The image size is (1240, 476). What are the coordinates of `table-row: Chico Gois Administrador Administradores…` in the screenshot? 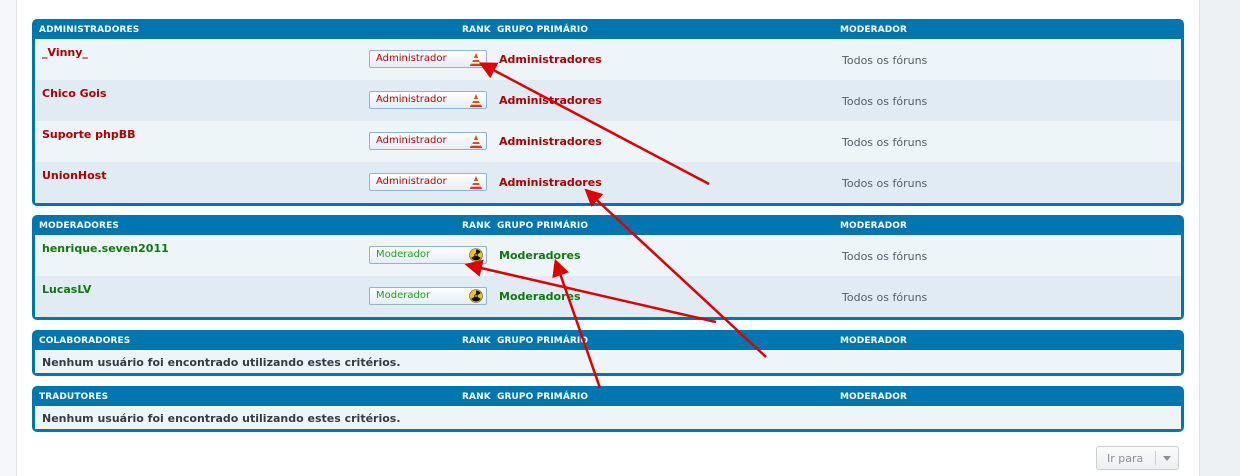 It's located at (608, 100).